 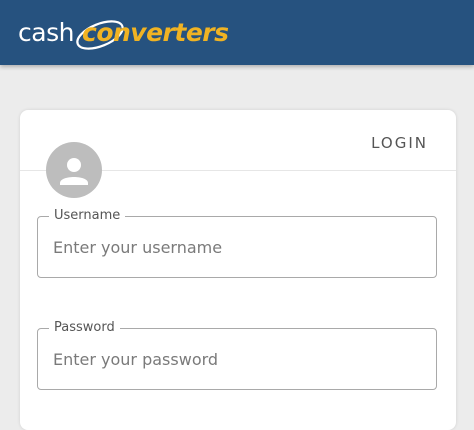 What do you see at coordinates (238, 247) in the screenshot?
I see `username-input` at bounding box center [238, 247].